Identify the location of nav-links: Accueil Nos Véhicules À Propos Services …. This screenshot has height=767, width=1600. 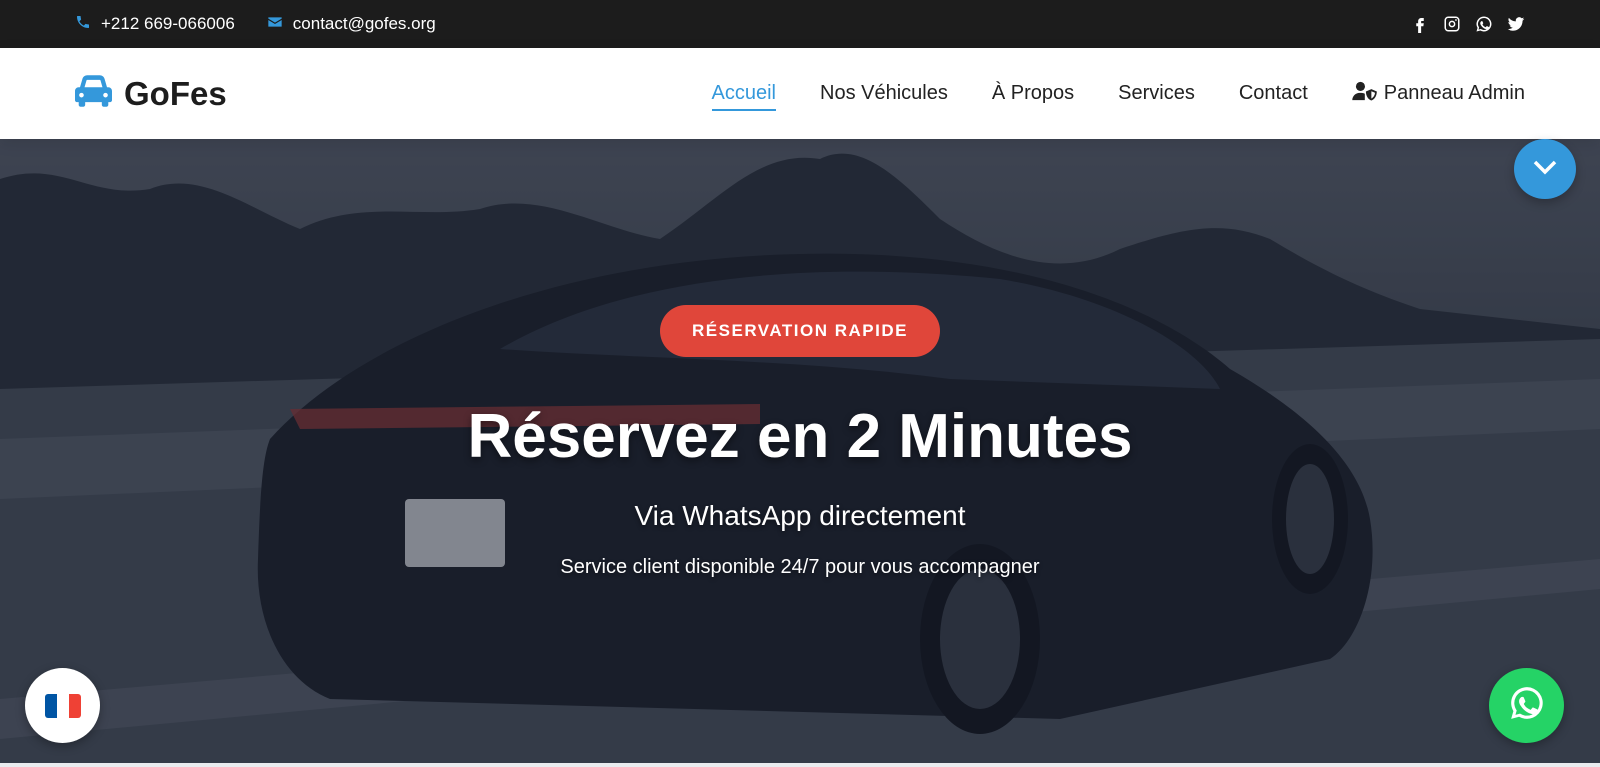
(1118, 94).